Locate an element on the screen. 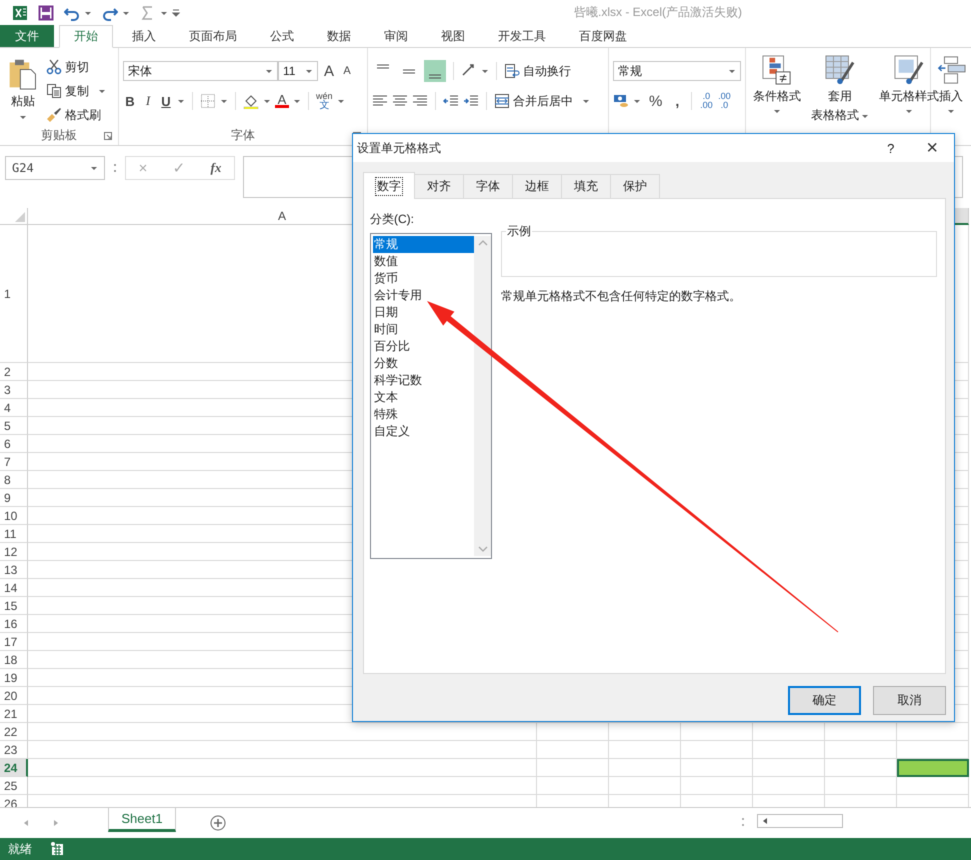 This screenshot has width=971, height=860. status-text: 就绪 is located at coordinates (20, 849).